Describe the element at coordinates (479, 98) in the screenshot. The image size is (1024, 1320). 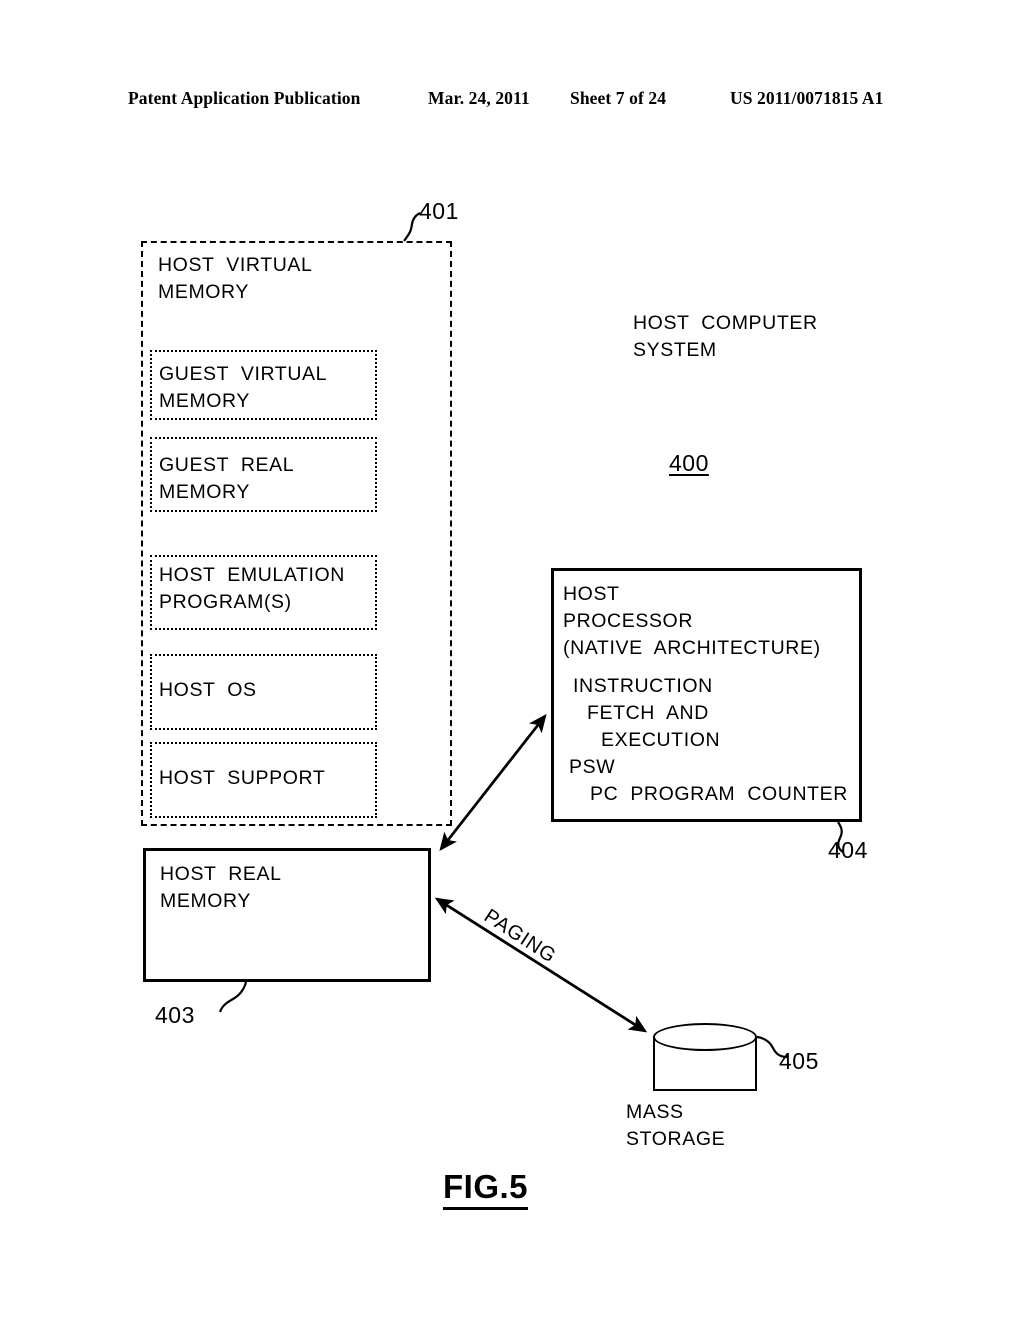
I see `publication-date: Mar. 24, 2011` at that location.